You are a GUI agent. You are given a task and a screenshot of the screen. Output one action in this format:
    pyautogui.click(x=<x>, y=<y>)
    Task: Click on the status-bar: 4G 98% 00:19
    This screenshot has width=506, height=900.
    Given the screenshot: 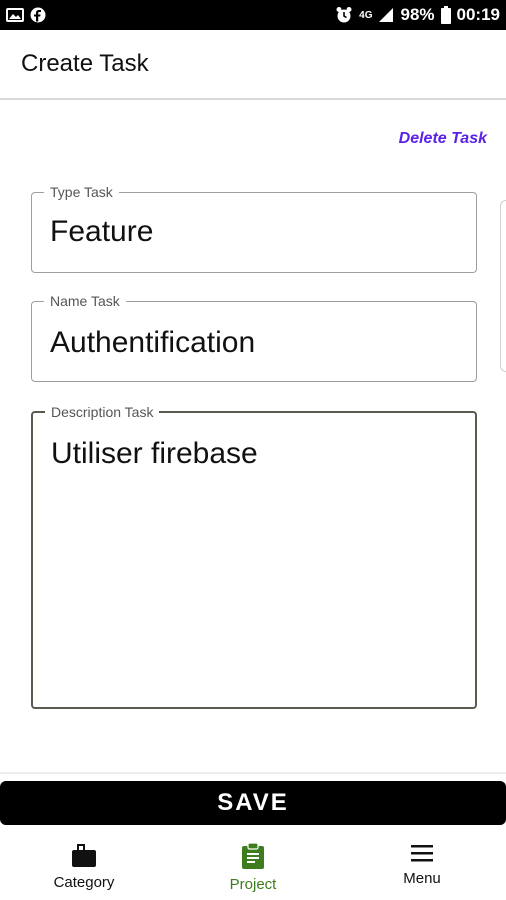 What is the action you would take?
    pyautogui.click(x=253, y=15)
    